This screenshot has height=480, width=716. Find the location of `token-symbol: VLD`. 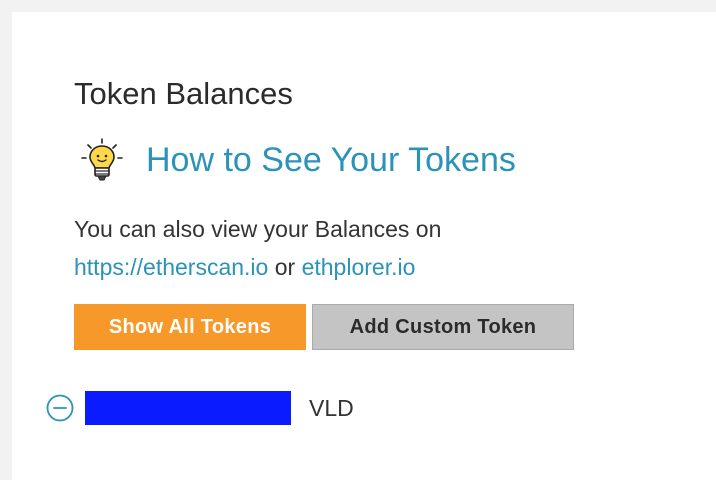

token-symbol: VLD is located at coordinates (331, 407).